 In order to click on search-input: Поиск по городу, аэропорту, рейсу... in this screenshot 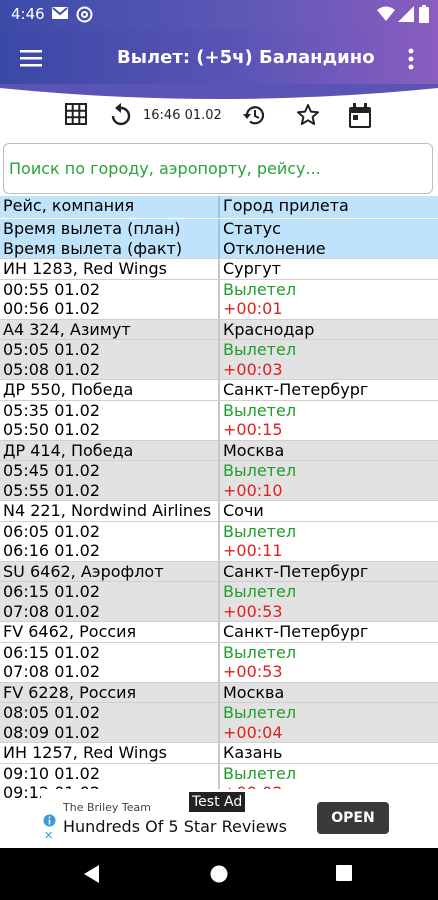, I will do `click(218, 168)`.